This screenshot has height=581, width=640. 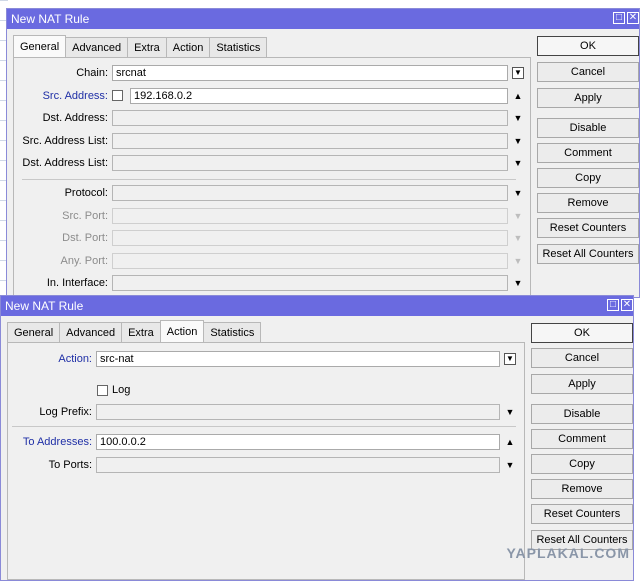 What do you see at coordinates (310, 238) in the screenshot?
I see `dst-port-input` at bounding box center [310, 238].